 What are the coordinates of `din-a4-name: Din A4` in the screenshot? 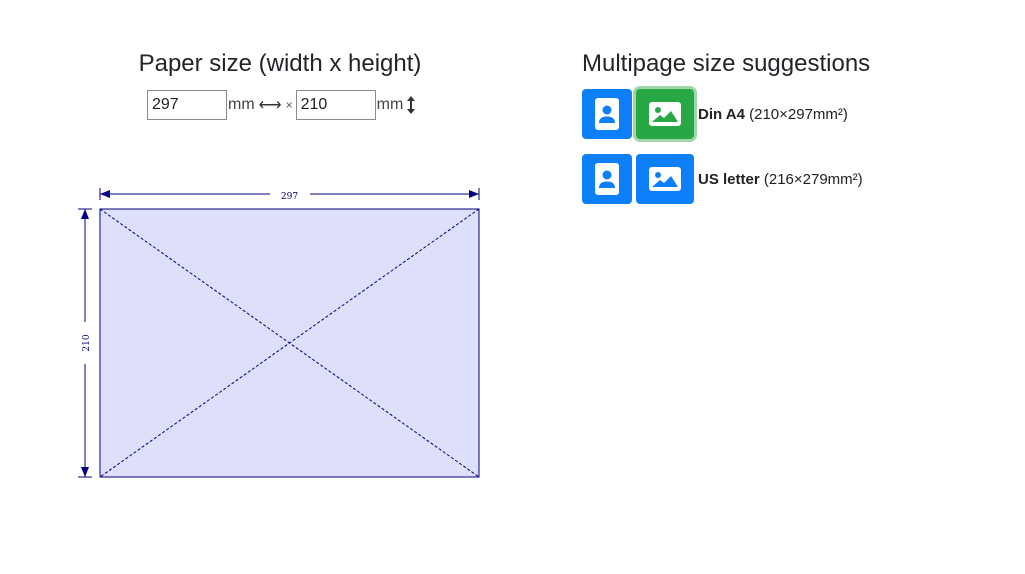 It's located at (721, 114).